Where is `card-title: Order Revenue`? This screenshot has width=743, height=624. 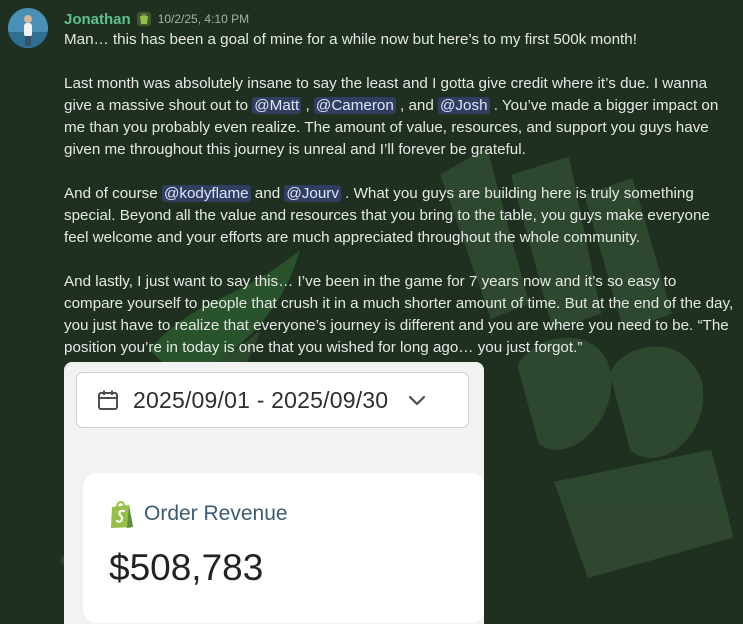 card-title: Order Revenue is located at coordinates (216, 513).